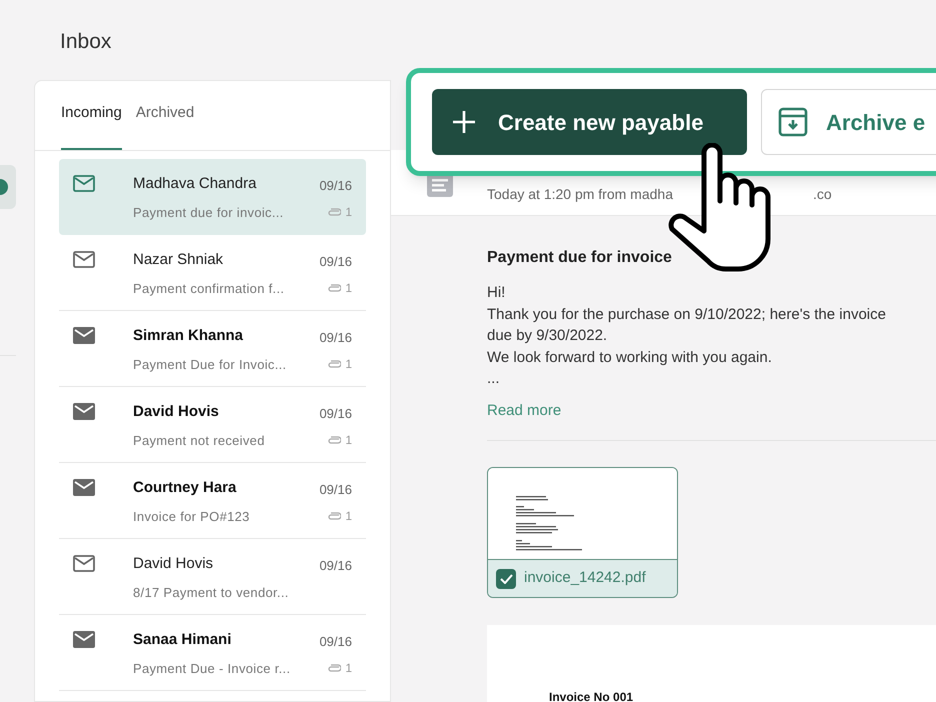 The width and height of the screenshot is (936, 702). I want to click on sender-name: Madhava Chandra, so click(195, 184).